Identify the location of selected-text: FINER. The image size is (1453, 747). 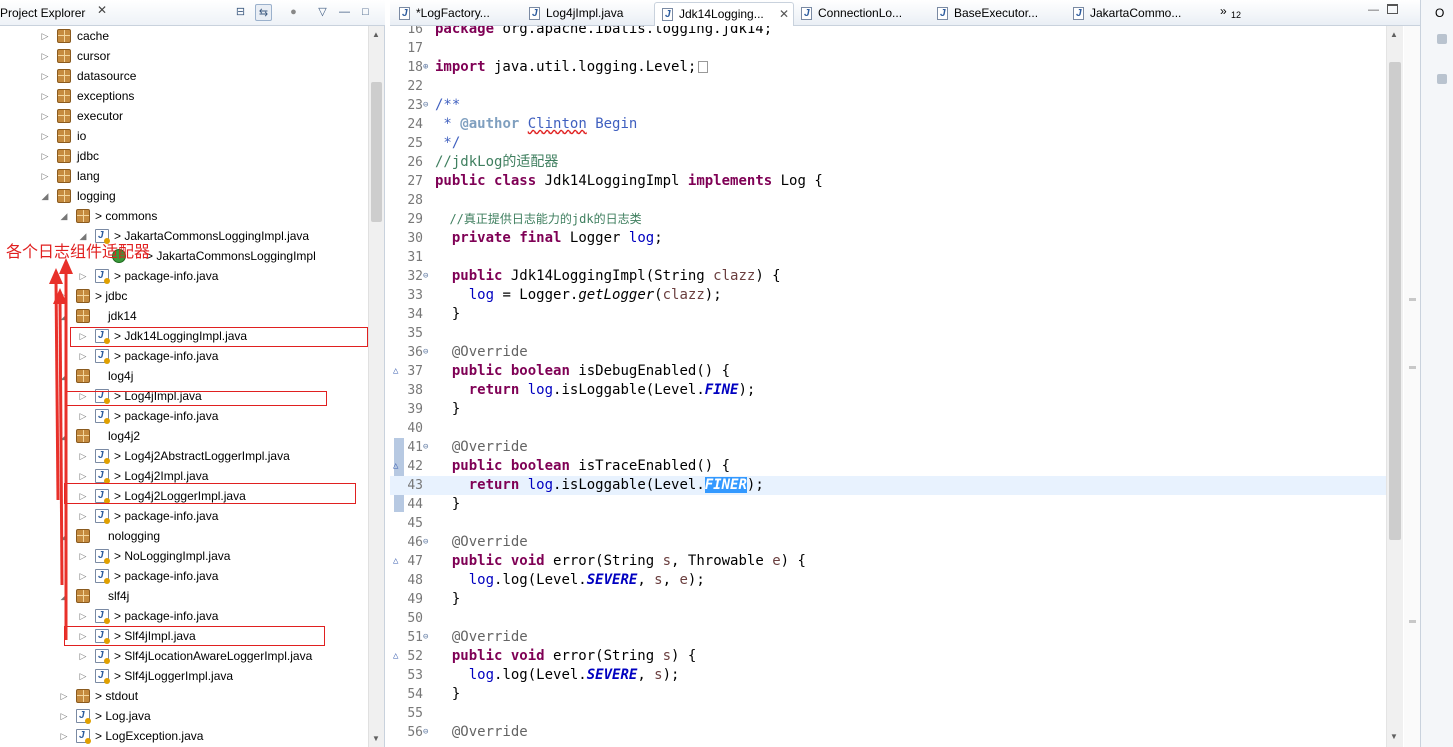
(725, 485).